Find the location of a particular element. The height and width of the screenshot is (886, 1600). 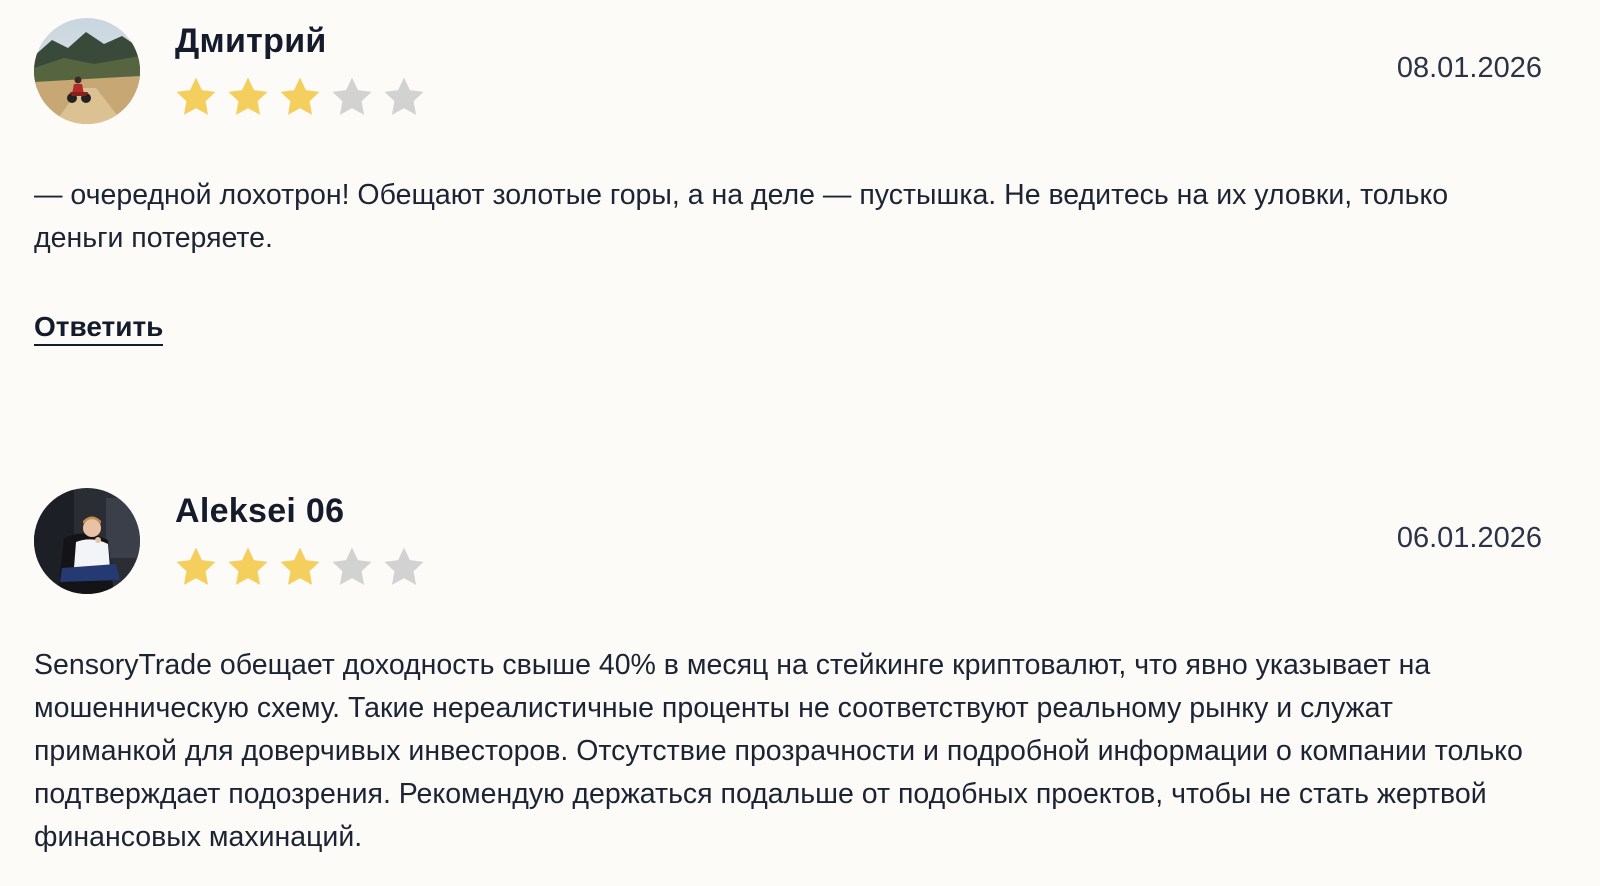

author-name: Дмитрий is located at coordinates (251, 41).